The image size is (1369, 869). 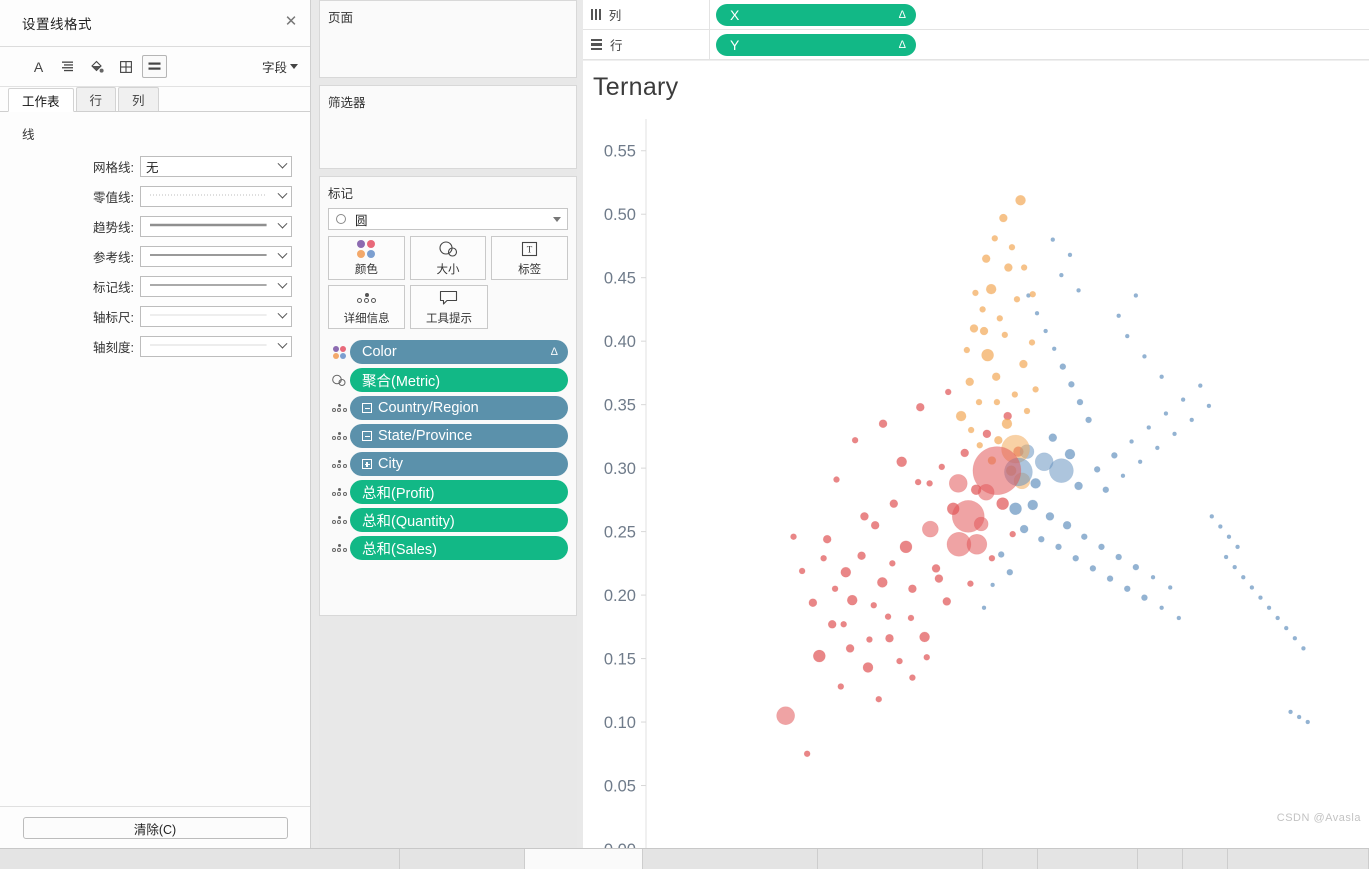 What do you see at coordinates (459, 408) in the screenshot?
I see `marks-pill-2: Country/Region` at bounding box center [459, 408].